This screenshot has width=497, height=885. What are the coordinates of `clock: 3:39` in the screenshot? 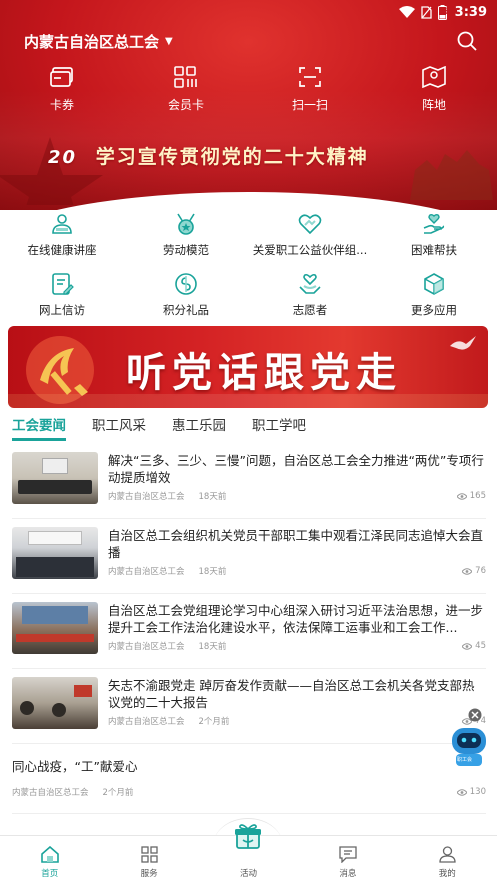 It's located at (470, 12).